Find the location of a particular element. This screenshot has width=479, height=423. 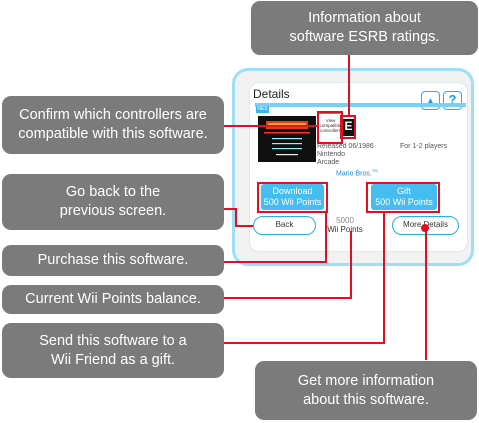

genre: Arcade is located at coordinates (328, 162).